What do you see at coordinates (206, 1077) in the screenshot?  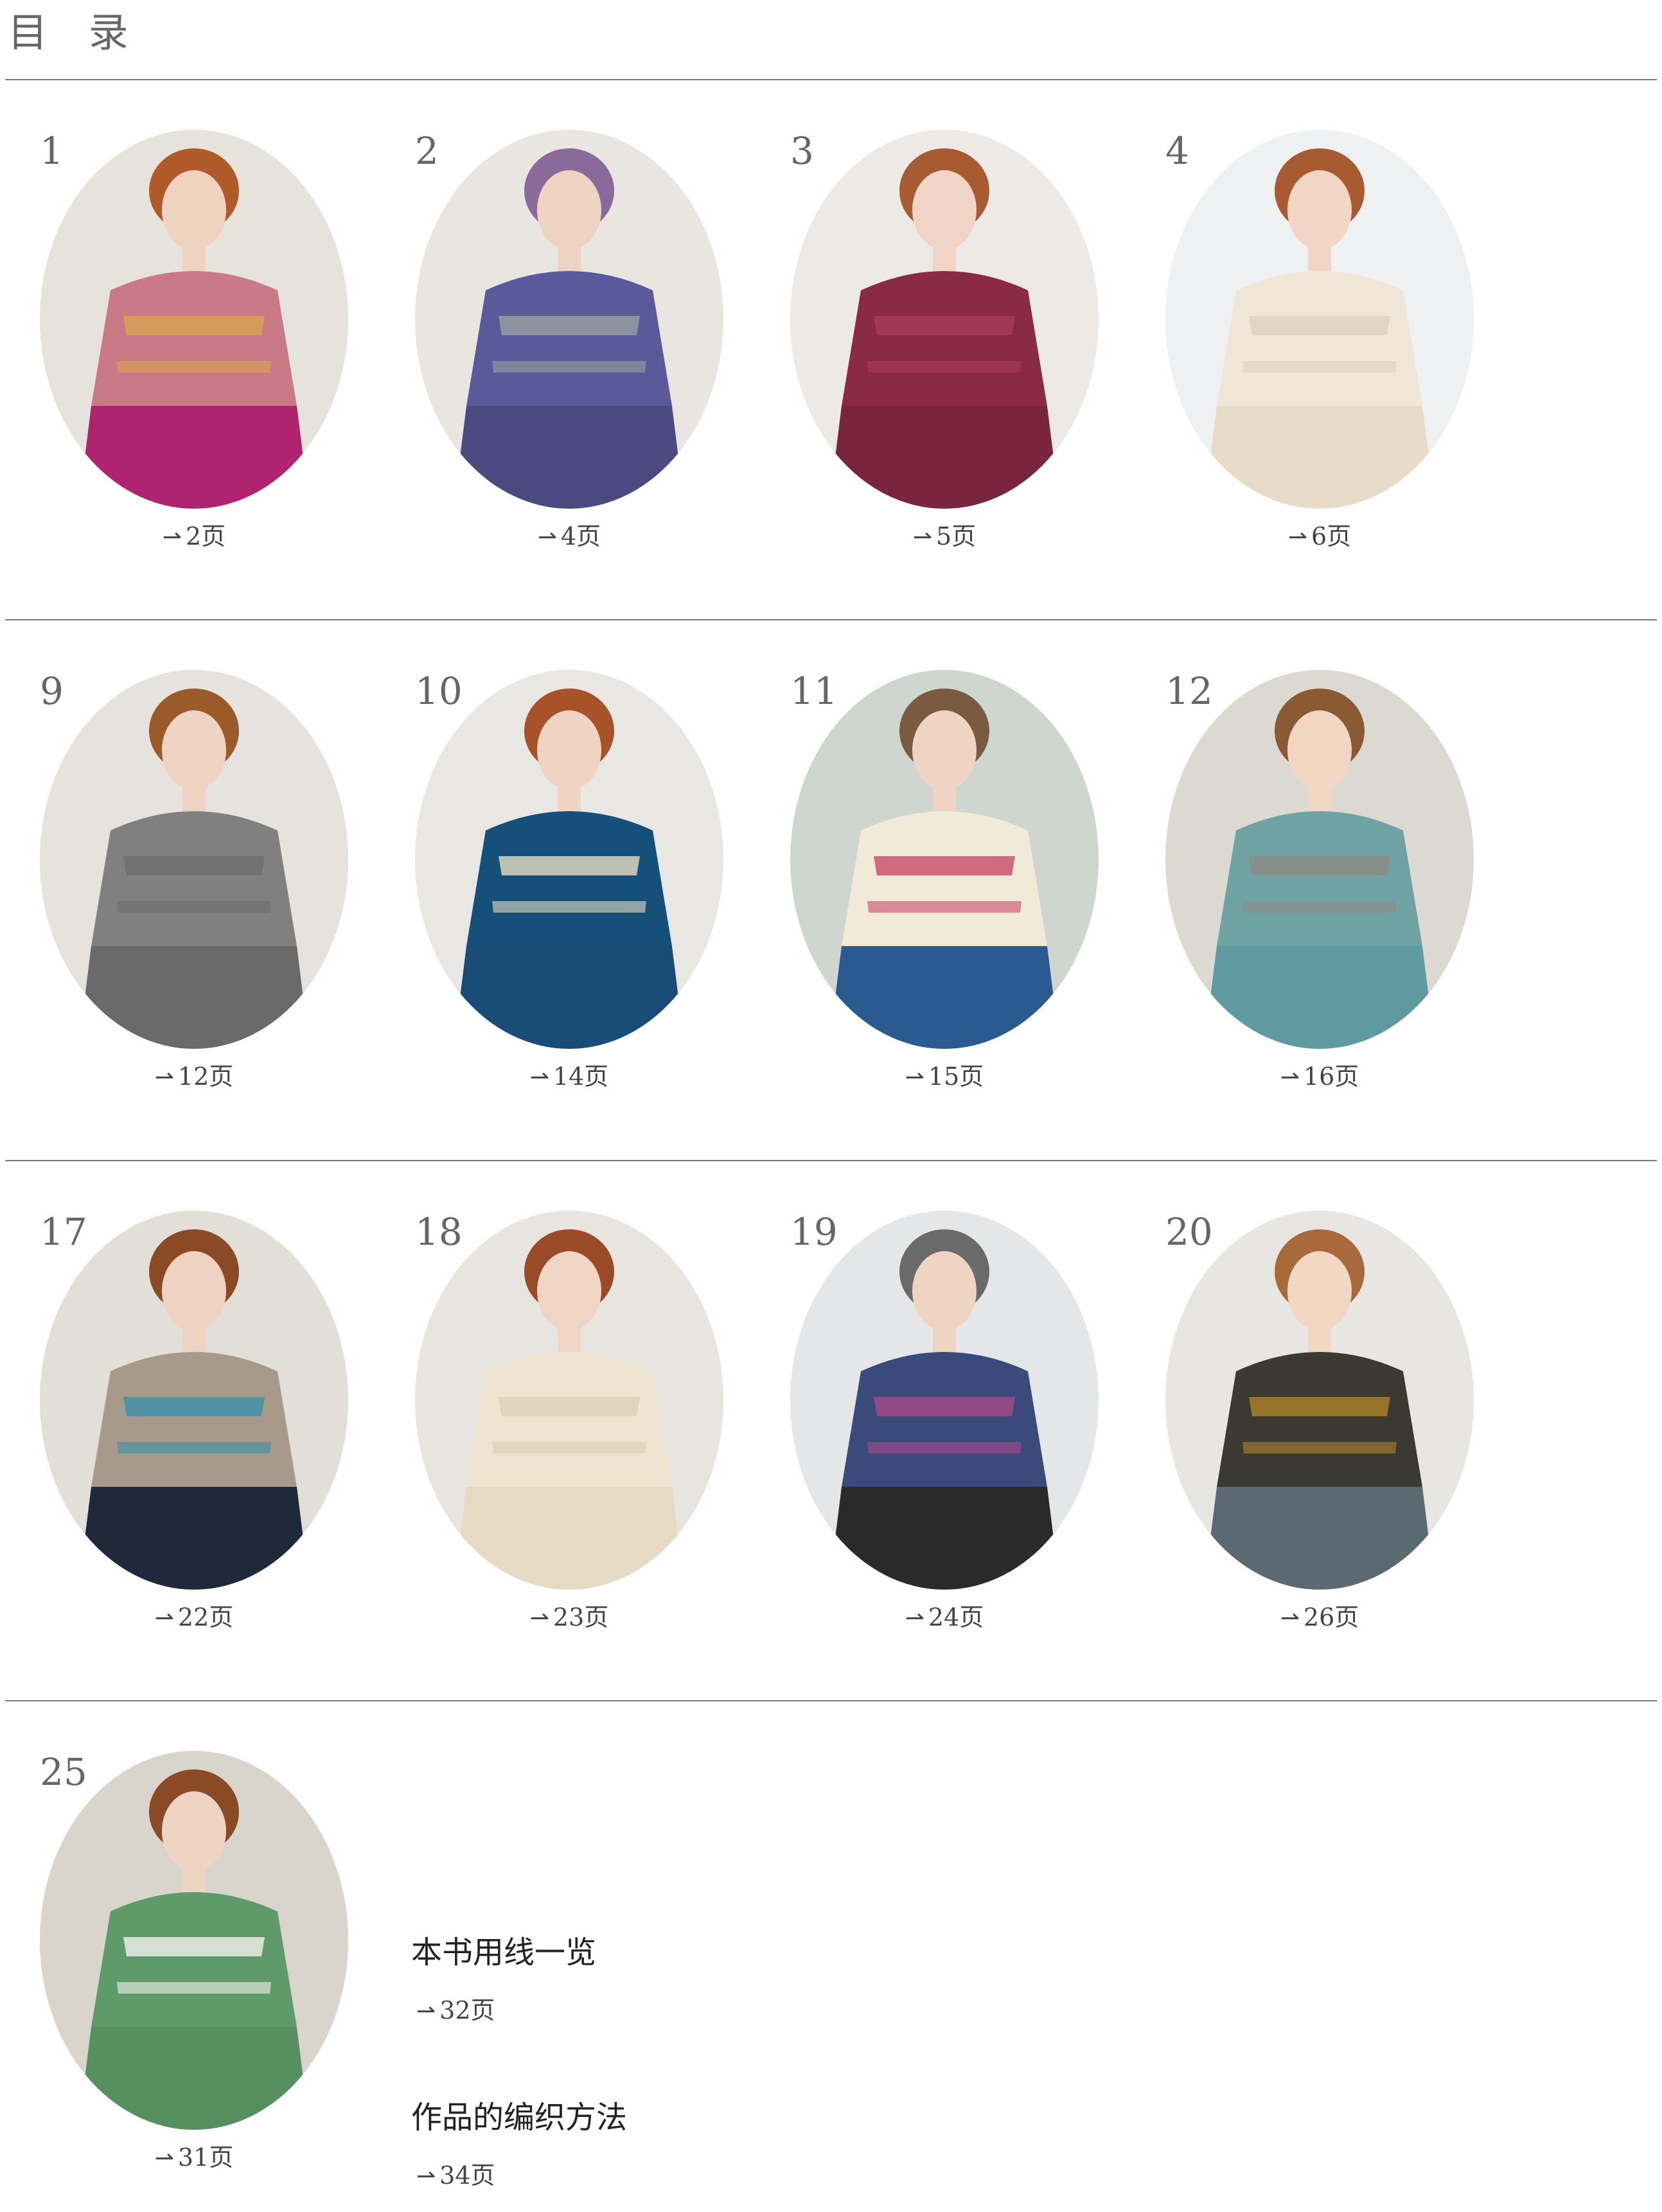 I see `page-ref-label: 12页` at bounding box center [206, 1077].